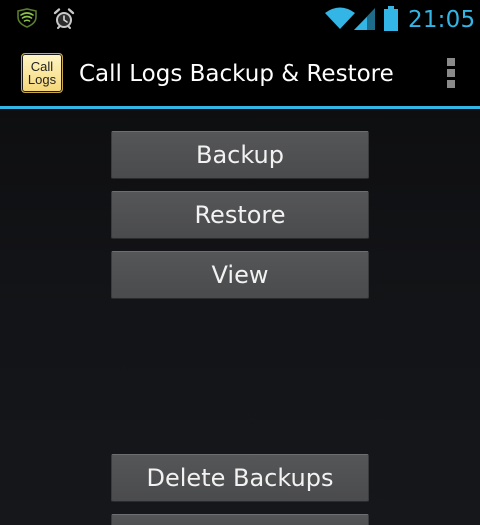 The height and width of the screenshot is (525, 480). Describe the element at coordinates (240, 519) in the screenshot. I see `partially-visible-button` at that location.